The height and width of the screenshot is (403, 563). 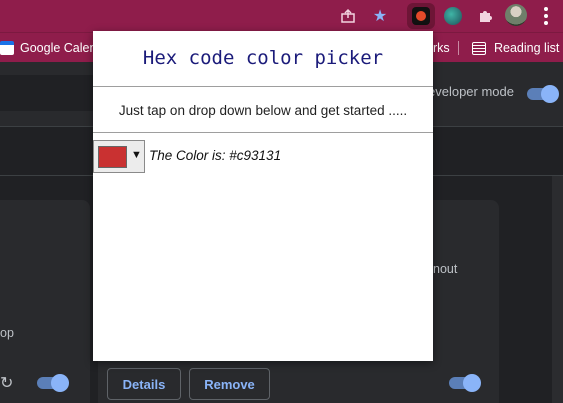 What do you see at coordinates (485, 16) in the screenshot?
I see `puzzle-icon` at bounding box center [485, 16].